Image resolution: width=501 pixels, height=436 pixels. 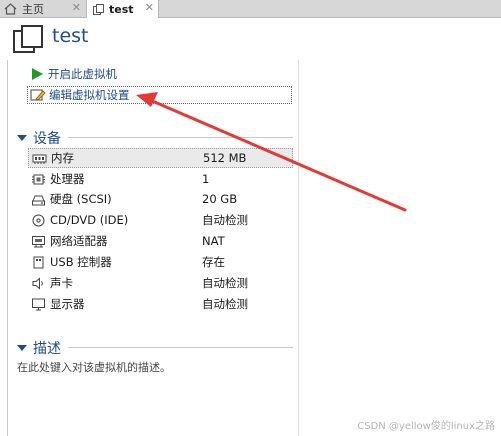 What do you see at coordinates (213, 241) in the screenshot?
I see `device-value: NAT` at bounding box center [213, 241].